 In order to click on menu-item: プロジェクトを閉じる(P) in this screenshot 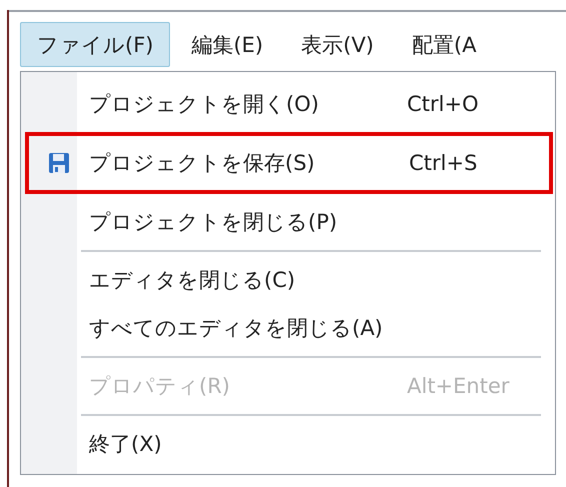, I will do `click(288, 222)`.